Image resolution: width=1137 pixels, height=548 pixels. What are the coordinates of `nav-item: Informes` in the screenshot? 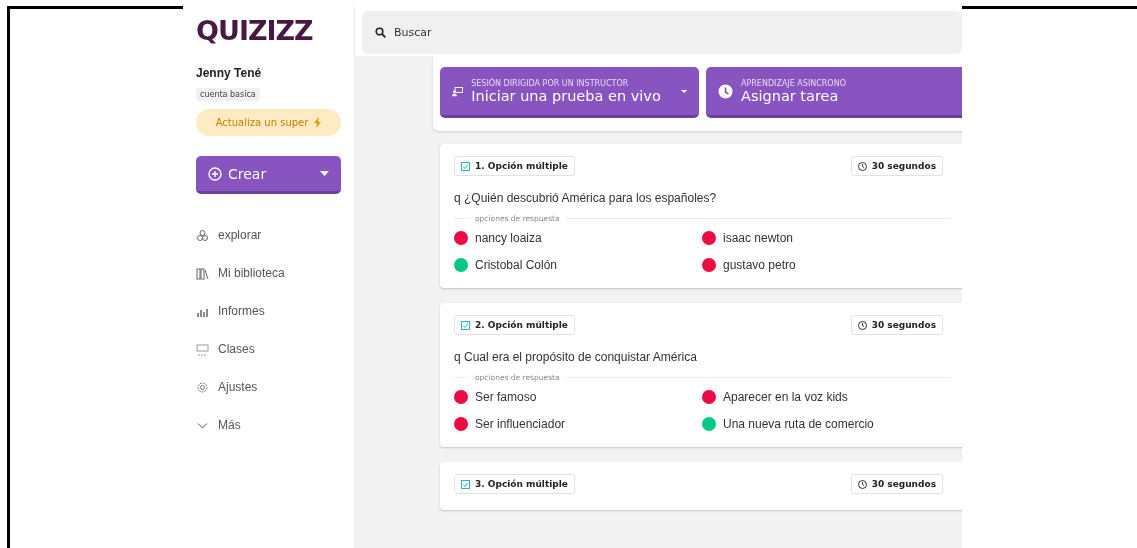 It's located at (240, 311).